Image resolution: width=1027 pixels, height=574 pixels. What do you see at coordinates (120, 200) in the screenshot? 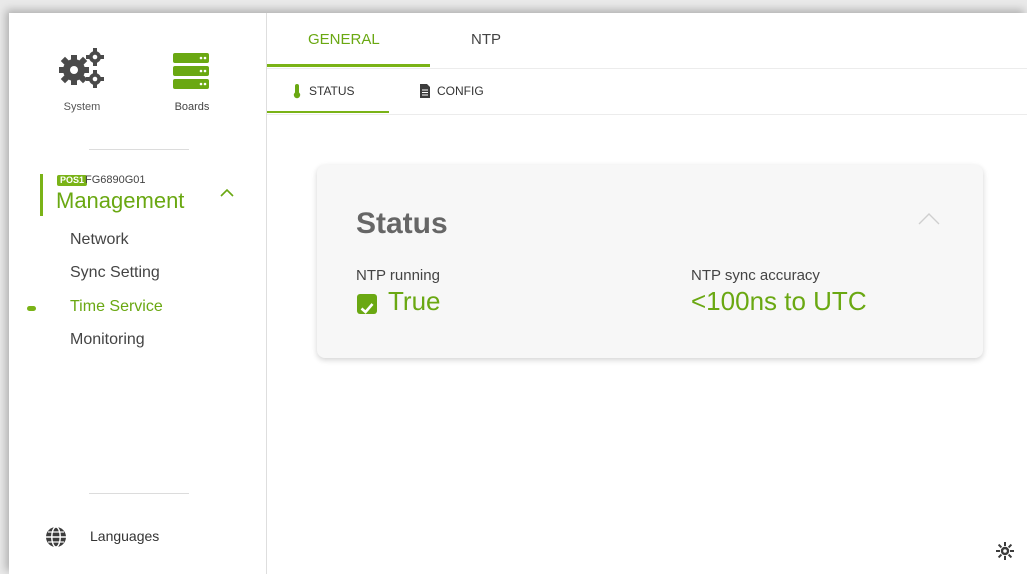
I see `section-title: Management` at bounding box center [120, 200].